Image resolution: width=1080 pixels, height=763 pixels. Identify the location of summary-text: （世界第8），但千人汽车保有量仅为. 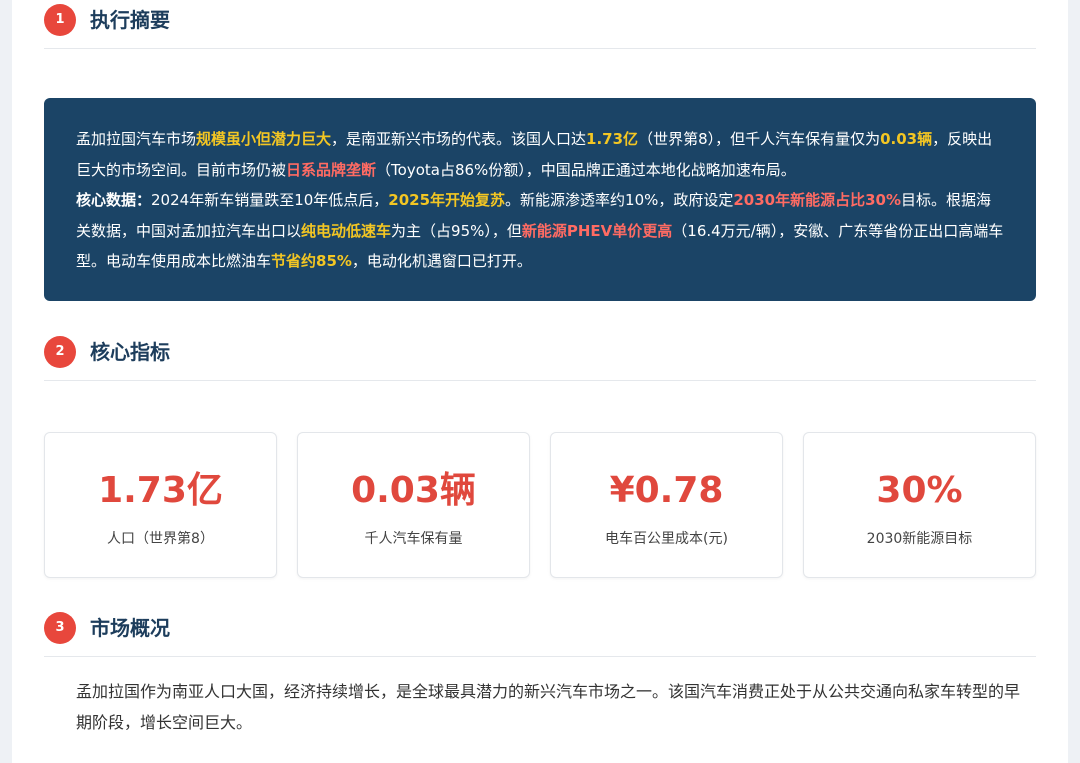
(759, 139).